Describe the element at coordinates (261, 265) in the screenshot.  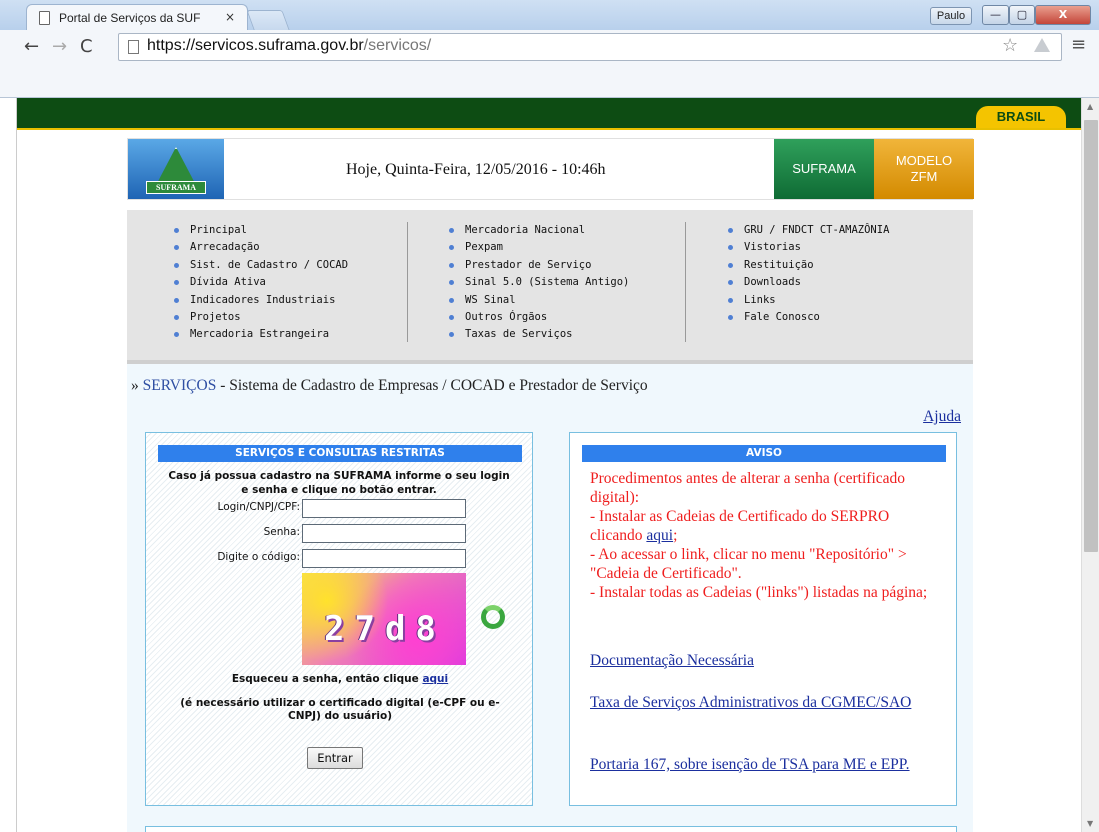
I see `menu-item: Sist. de Cadastro / COCAD` at that location.